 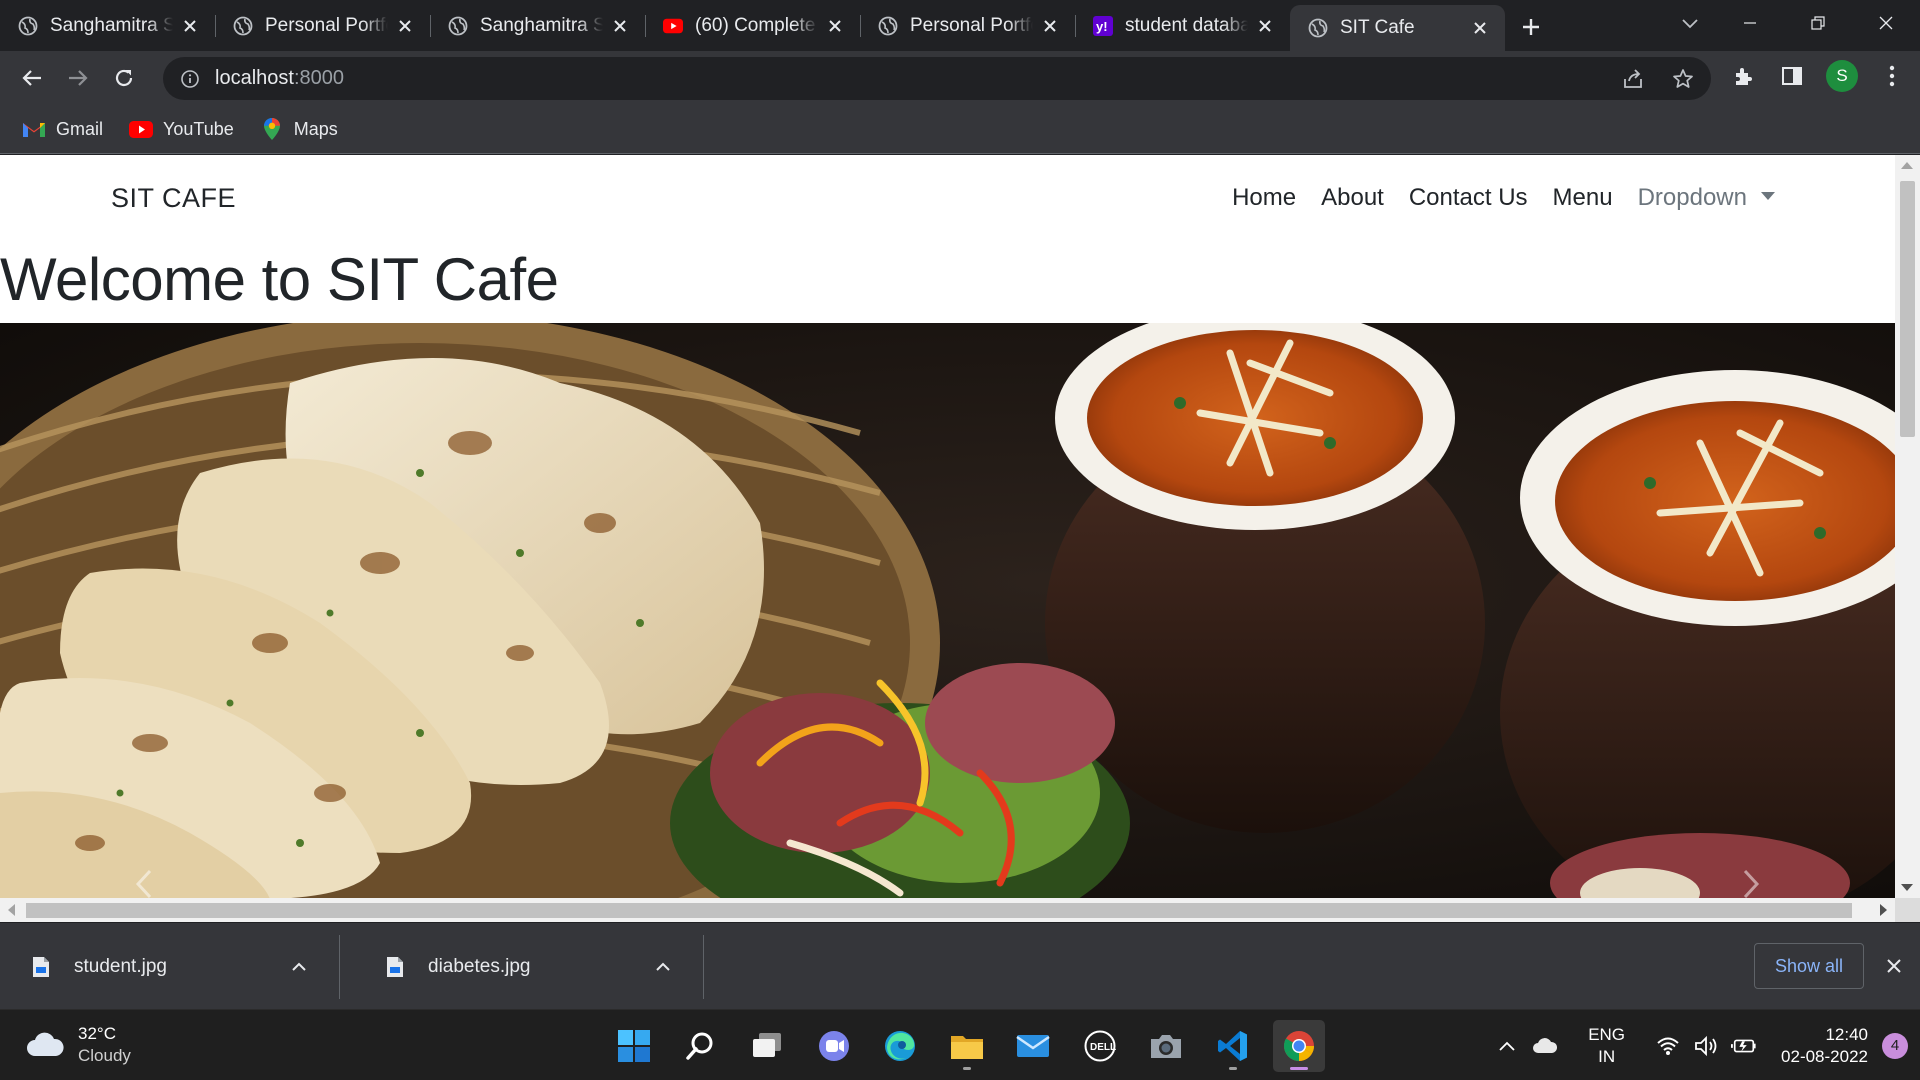 I want to click on horizontal-scrollbar, so click(x=947, y=910).